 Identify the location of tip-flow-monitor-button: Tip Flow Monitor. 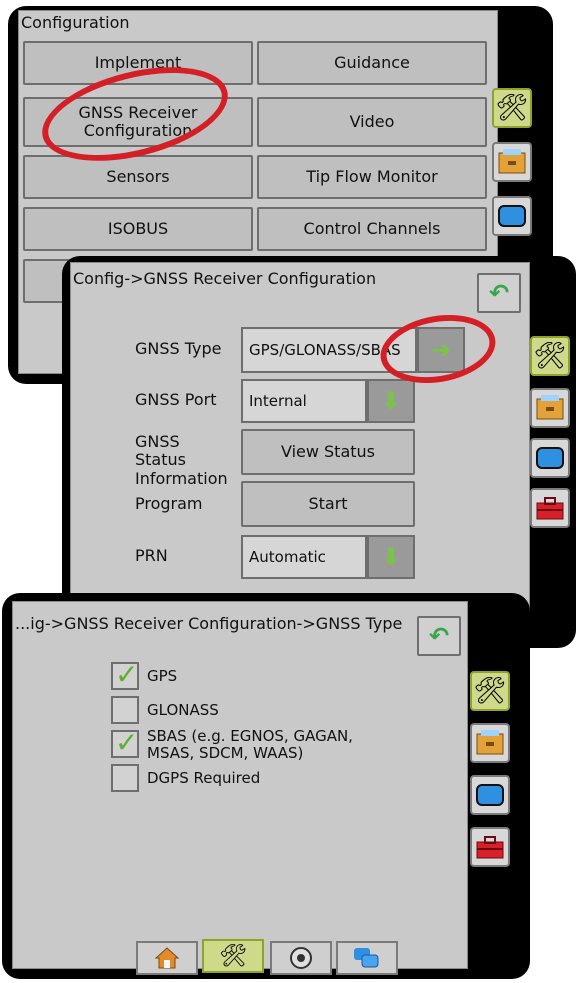
(372, 177).